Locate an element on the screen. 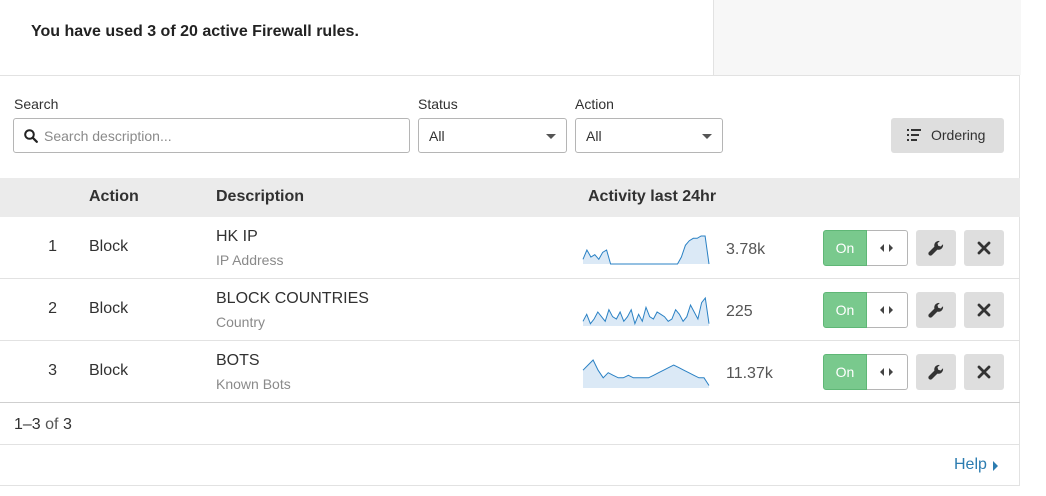 The height and width of the screenshot is (496, 1046). action-select: All is located at coordinates (649, 135).